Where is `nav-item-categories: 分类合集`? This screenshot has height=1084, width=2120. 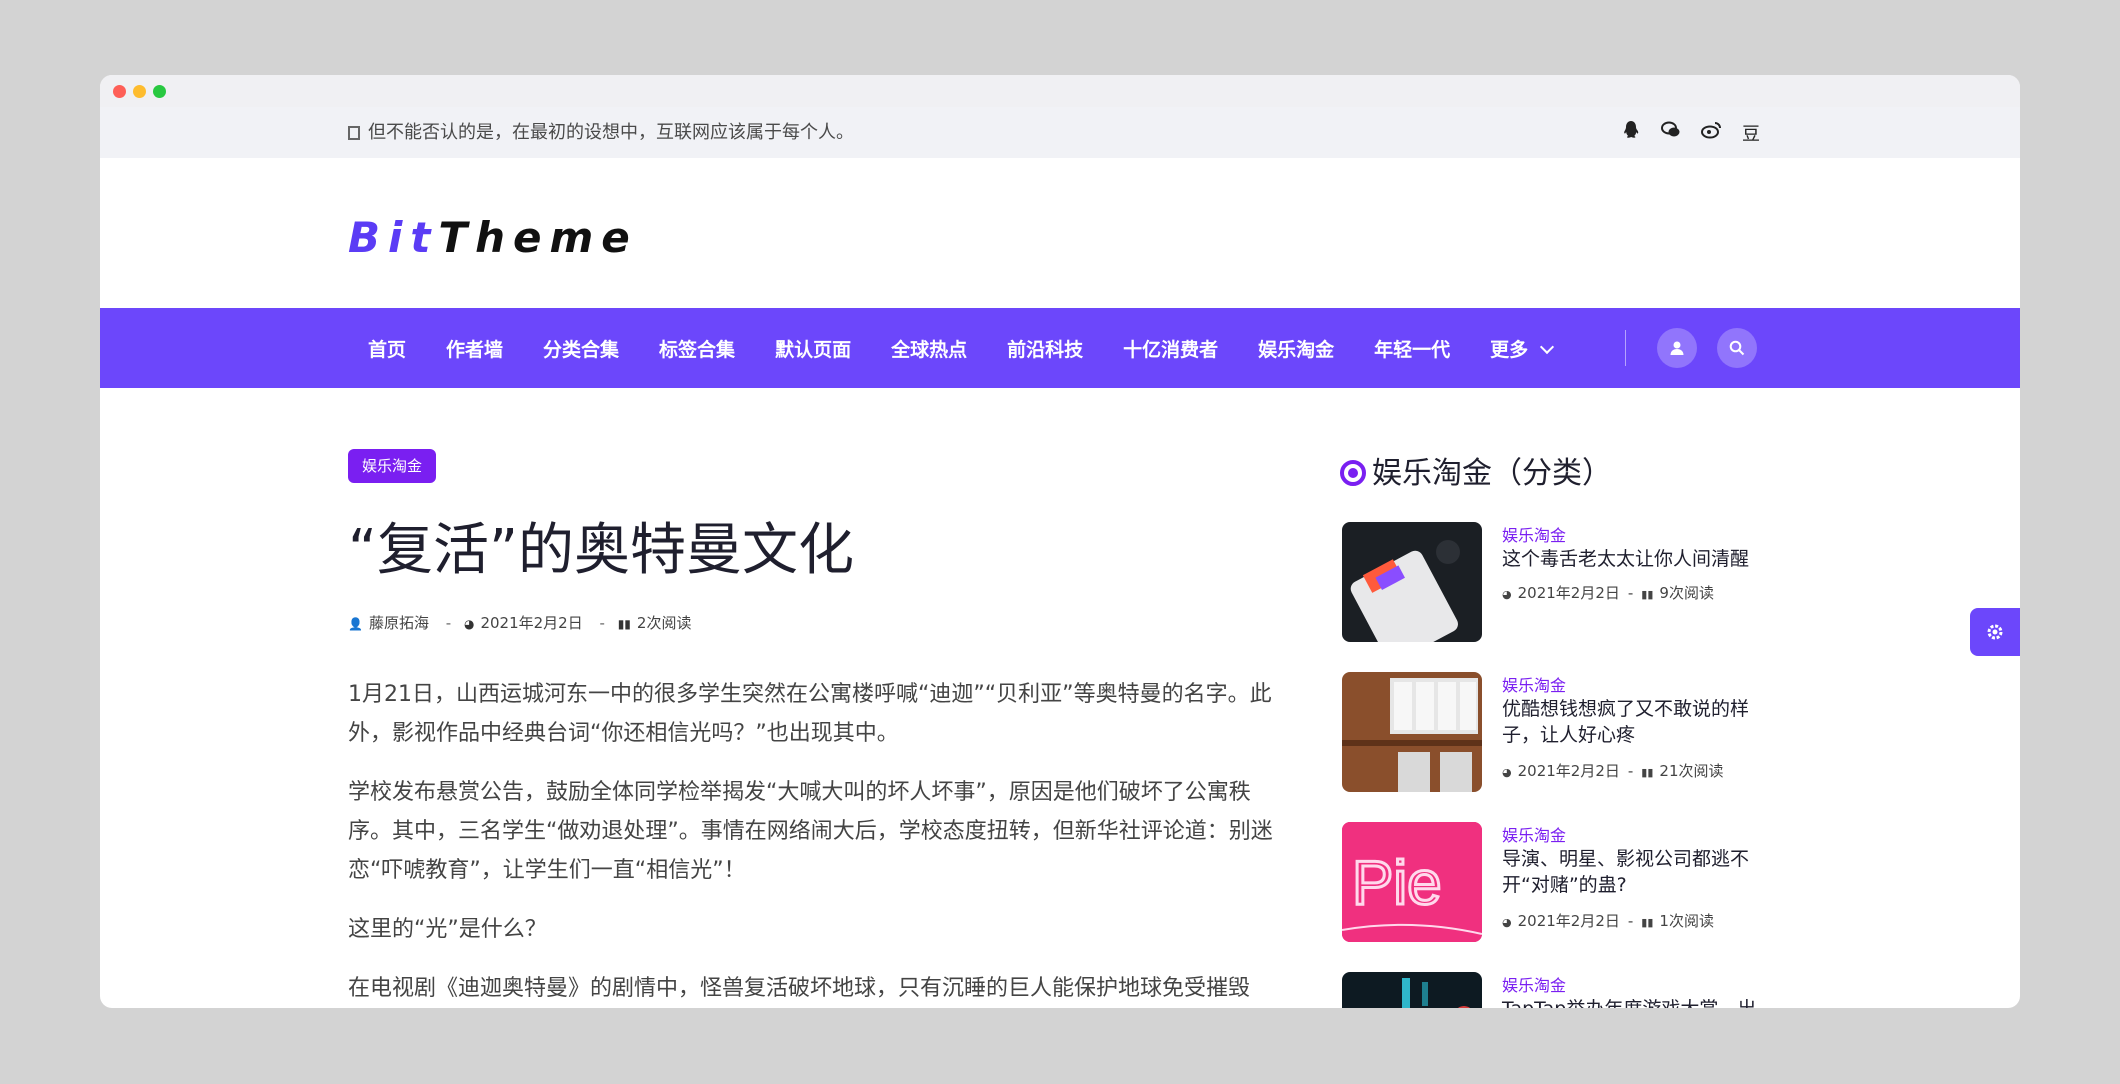
nav-item-categories: 分类合集 is located at coordinates (581, 348).